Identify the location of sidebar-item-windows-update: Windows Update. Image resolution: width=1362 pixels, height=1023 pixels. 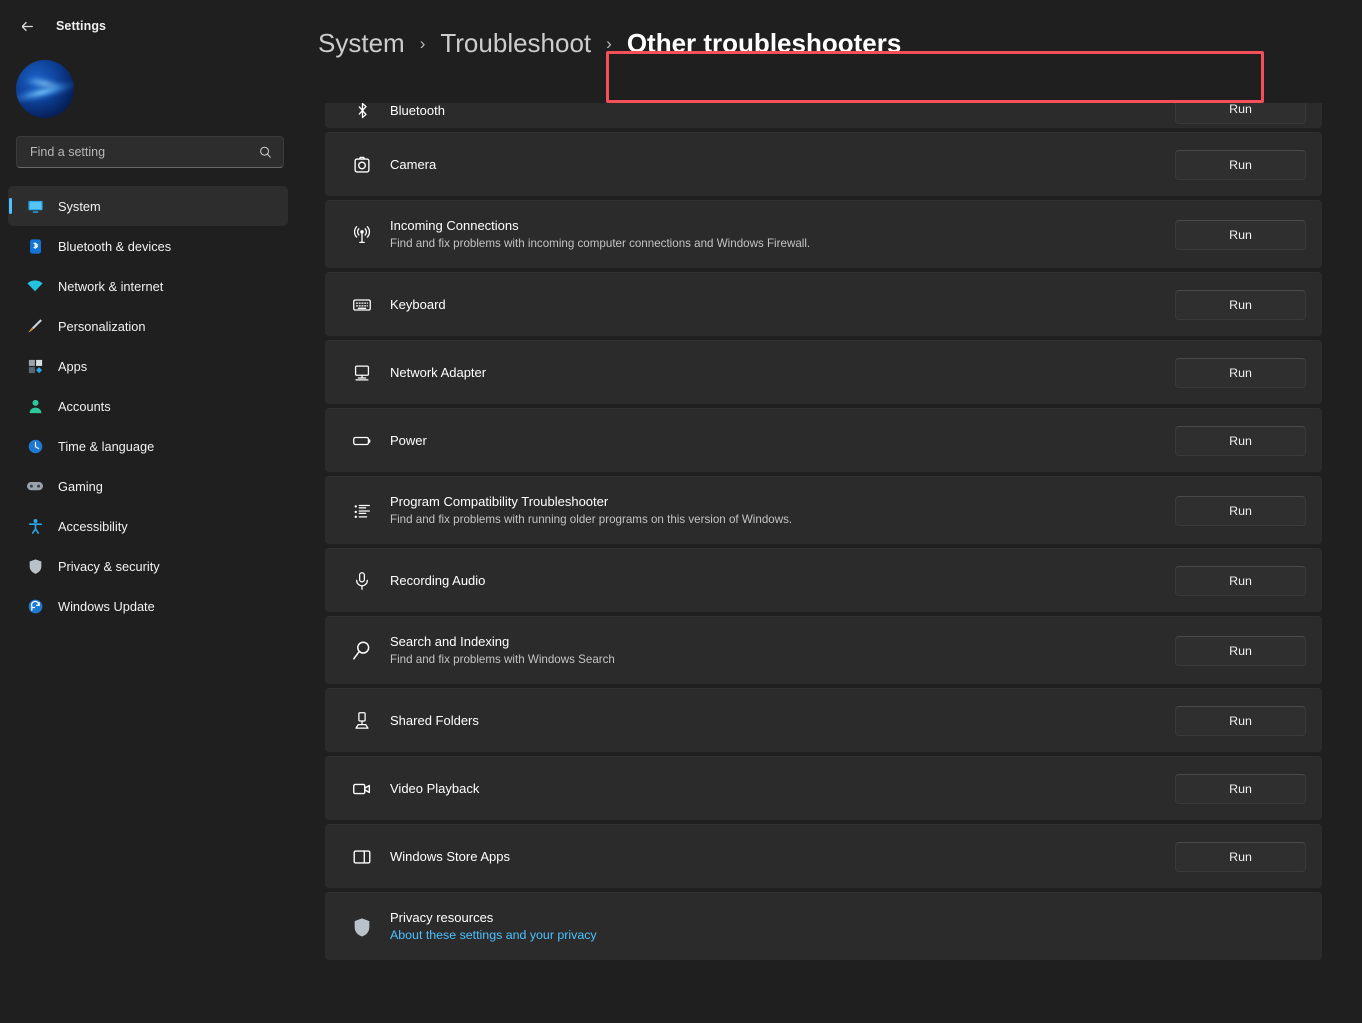
(148, 606).